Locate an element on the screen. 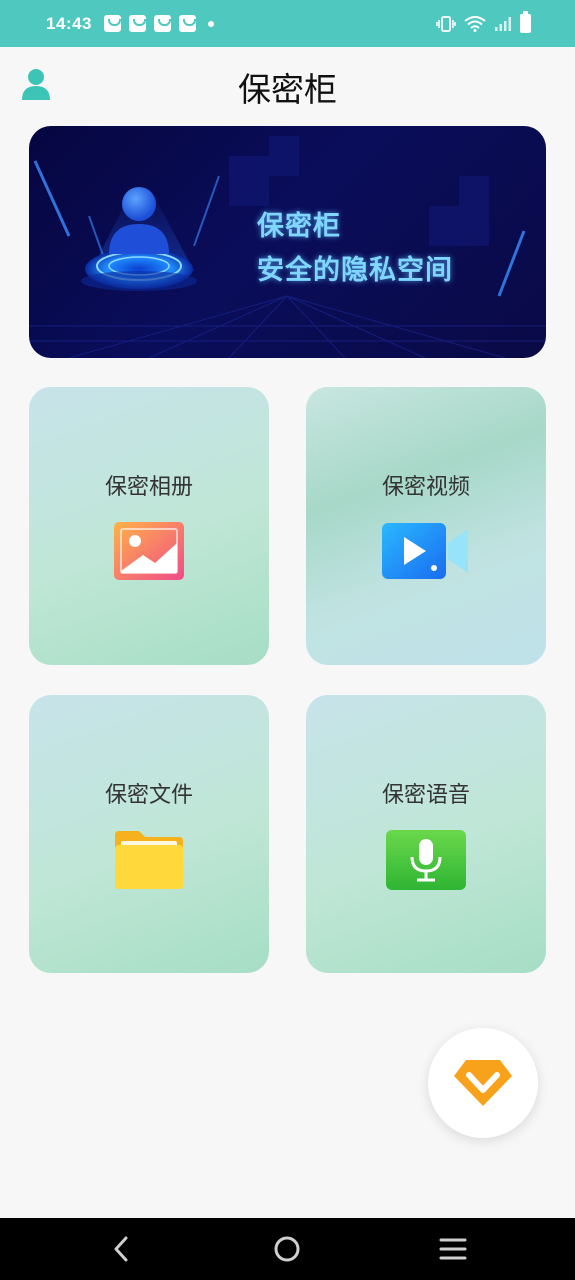 The height and width of the screenshot is (1280, 575). banner-subheadline: 安全的隐私空间 is located at coordinates (355, 270).